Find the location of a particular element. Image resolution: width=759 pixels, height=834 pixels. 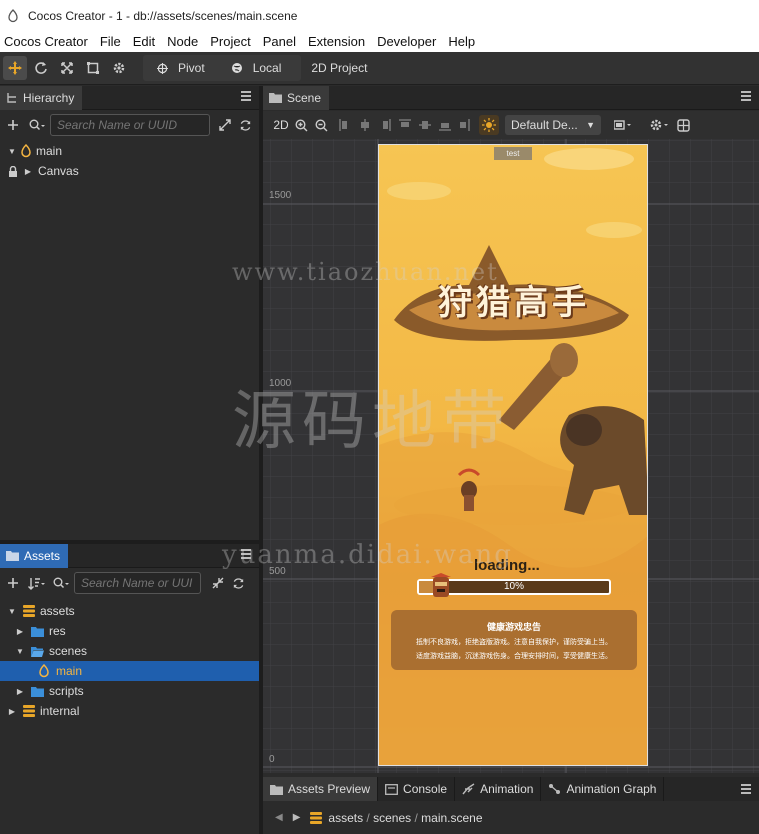

gear-icon is located at coordinates (659, 125).